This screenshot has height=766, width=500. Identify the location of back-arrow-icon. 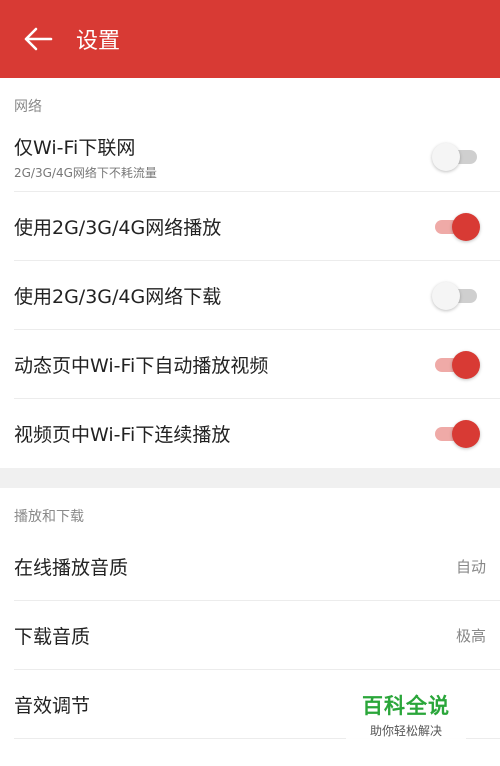
(38, 39).